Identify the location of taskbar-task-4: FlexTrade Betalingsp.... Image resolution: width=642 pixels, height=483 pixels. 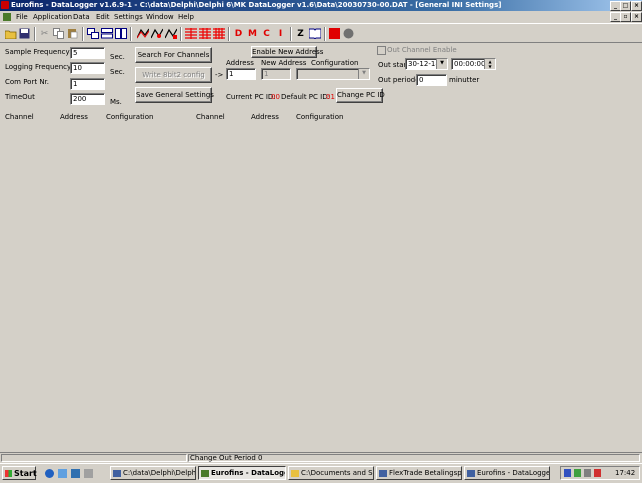
(419, 473).